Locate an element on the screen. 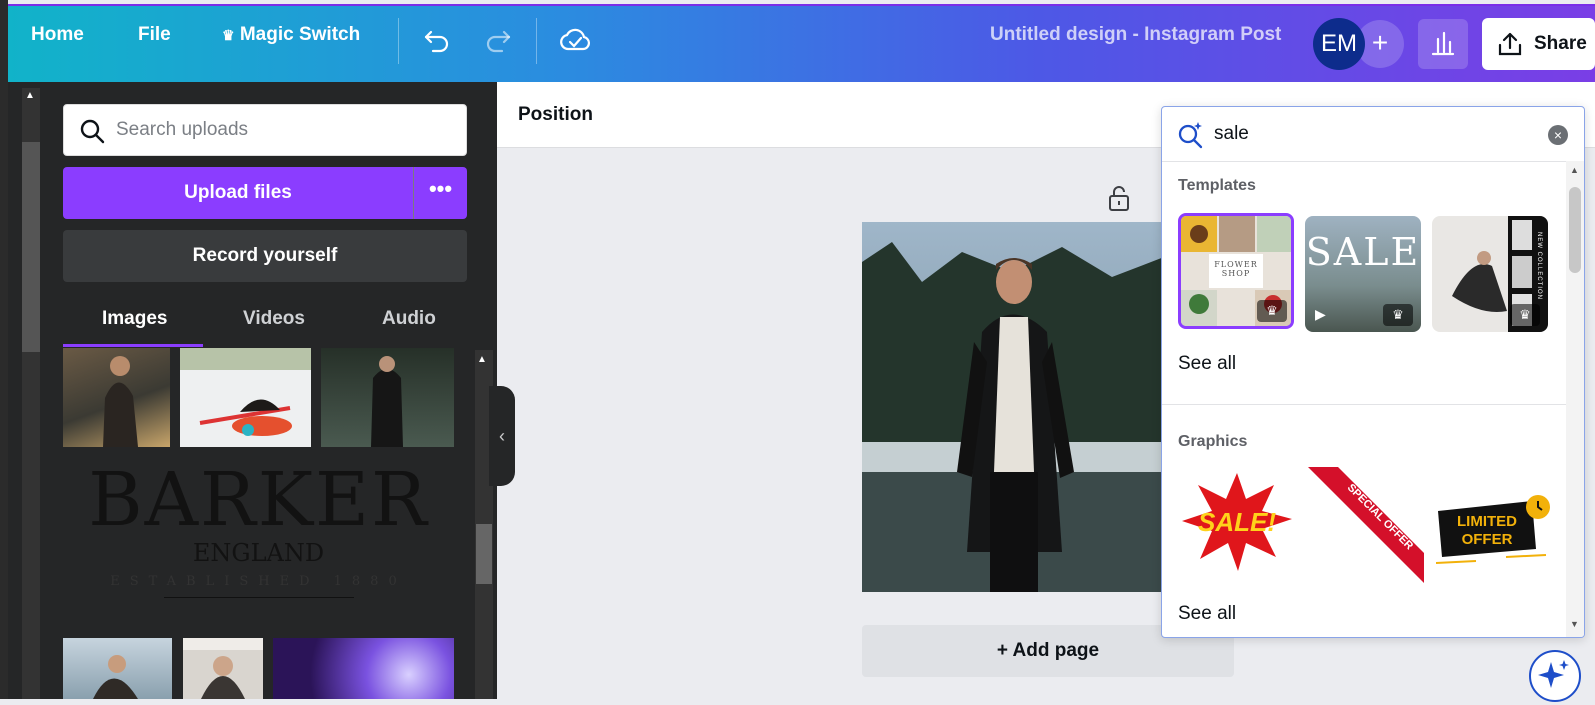 The width and height of the screenshot is (1595, 705). undo-icon is located at coordinates (437, 43).